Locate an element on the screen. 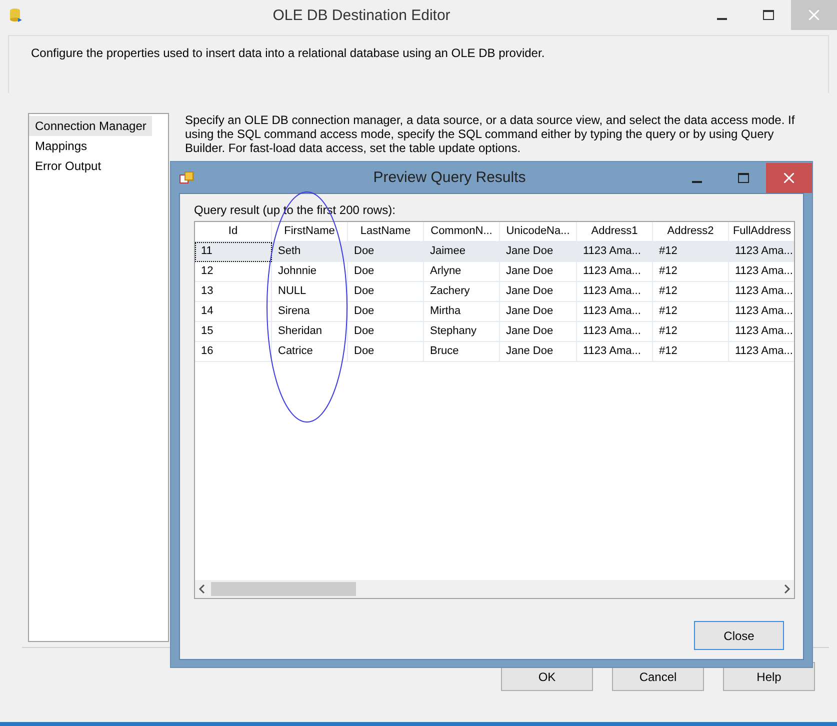  description-text: Specify an OLE DB connection manager, a data source, or a data source view, and select the data access mode. If using the SQL command access mode, specify the SQL command either by typing the query or by using Query Builder. For fast-load data access, set the table update options. is located at coordinates (490, 134).